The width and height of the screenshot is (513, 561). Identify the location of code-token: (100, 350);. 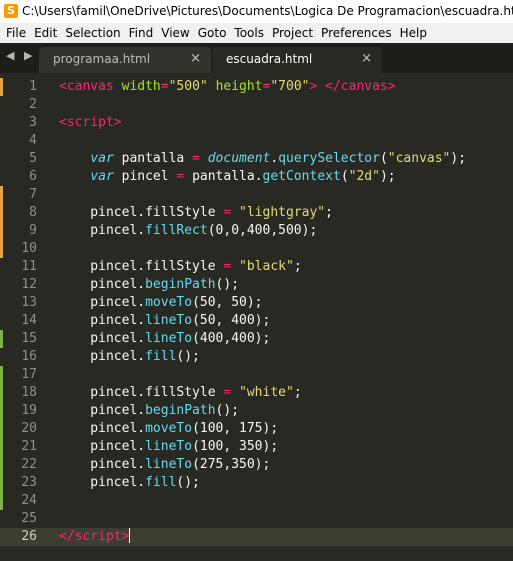
(235, 446).